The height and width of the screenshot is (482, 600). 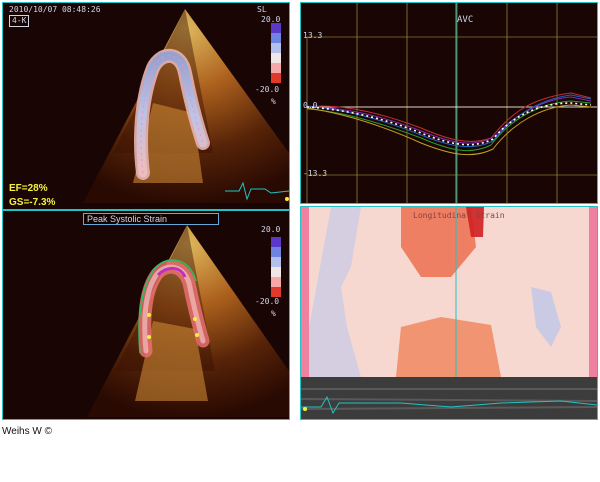 What do you see at coordinates (19, 21) in the screenshot?
I see `view-label: 4-K` at bounding box center [19, 21].